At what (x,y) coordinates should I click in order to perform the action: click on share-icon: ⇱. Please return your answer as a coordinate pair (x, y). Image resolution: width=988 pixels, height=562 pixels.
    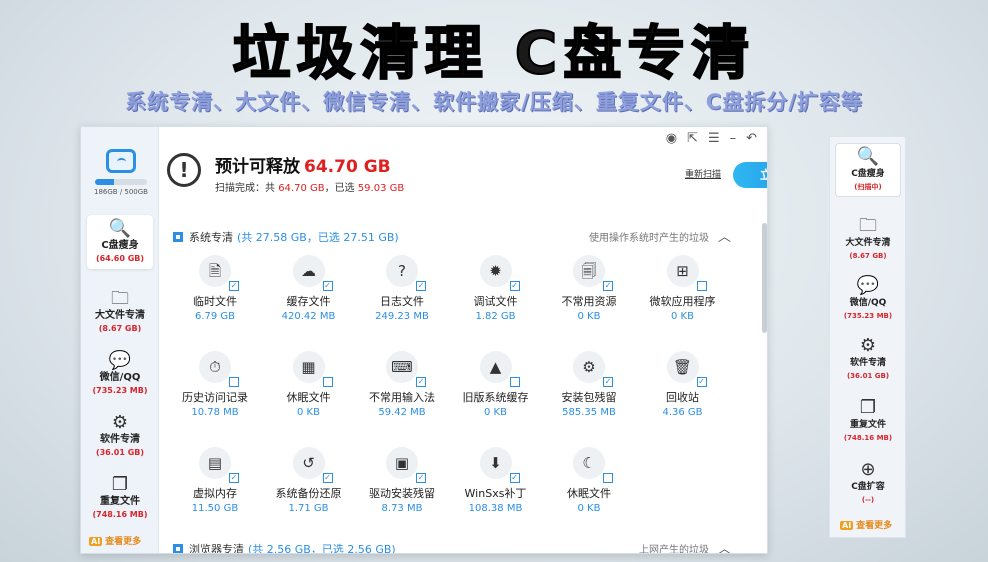
    Looking at the image, I should click on (692, 138).